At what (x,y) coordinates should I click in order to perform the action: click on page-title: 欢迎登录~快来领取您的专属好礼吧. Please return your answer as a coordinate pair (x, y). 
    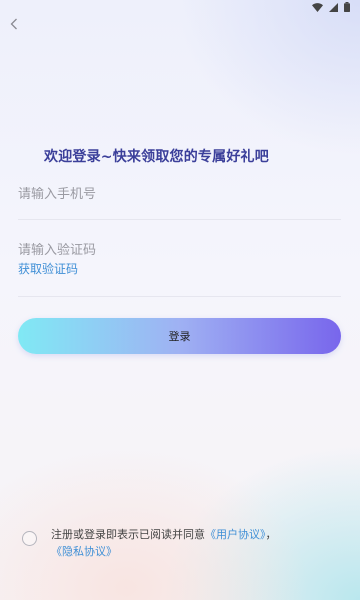
    Looking at the image, I should click on (156, 157).